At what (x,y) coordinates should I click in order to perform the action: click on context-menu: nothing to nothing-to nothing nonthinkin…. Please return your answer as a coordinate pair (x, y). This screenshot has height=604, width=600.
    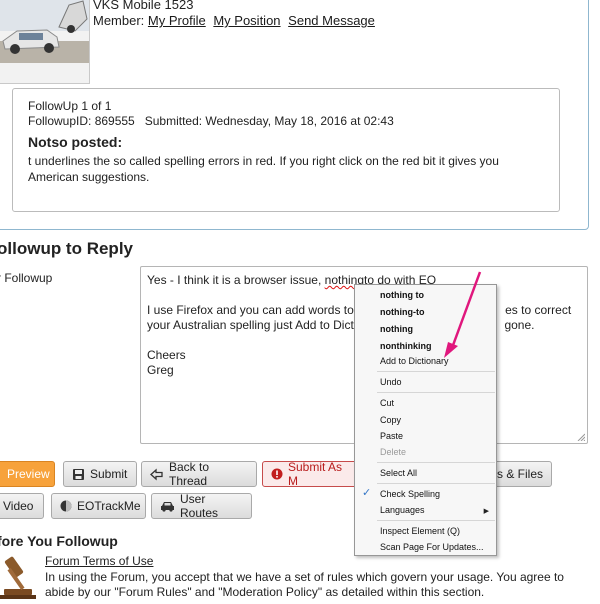
    Looking at the image, I should click on (425, 420).